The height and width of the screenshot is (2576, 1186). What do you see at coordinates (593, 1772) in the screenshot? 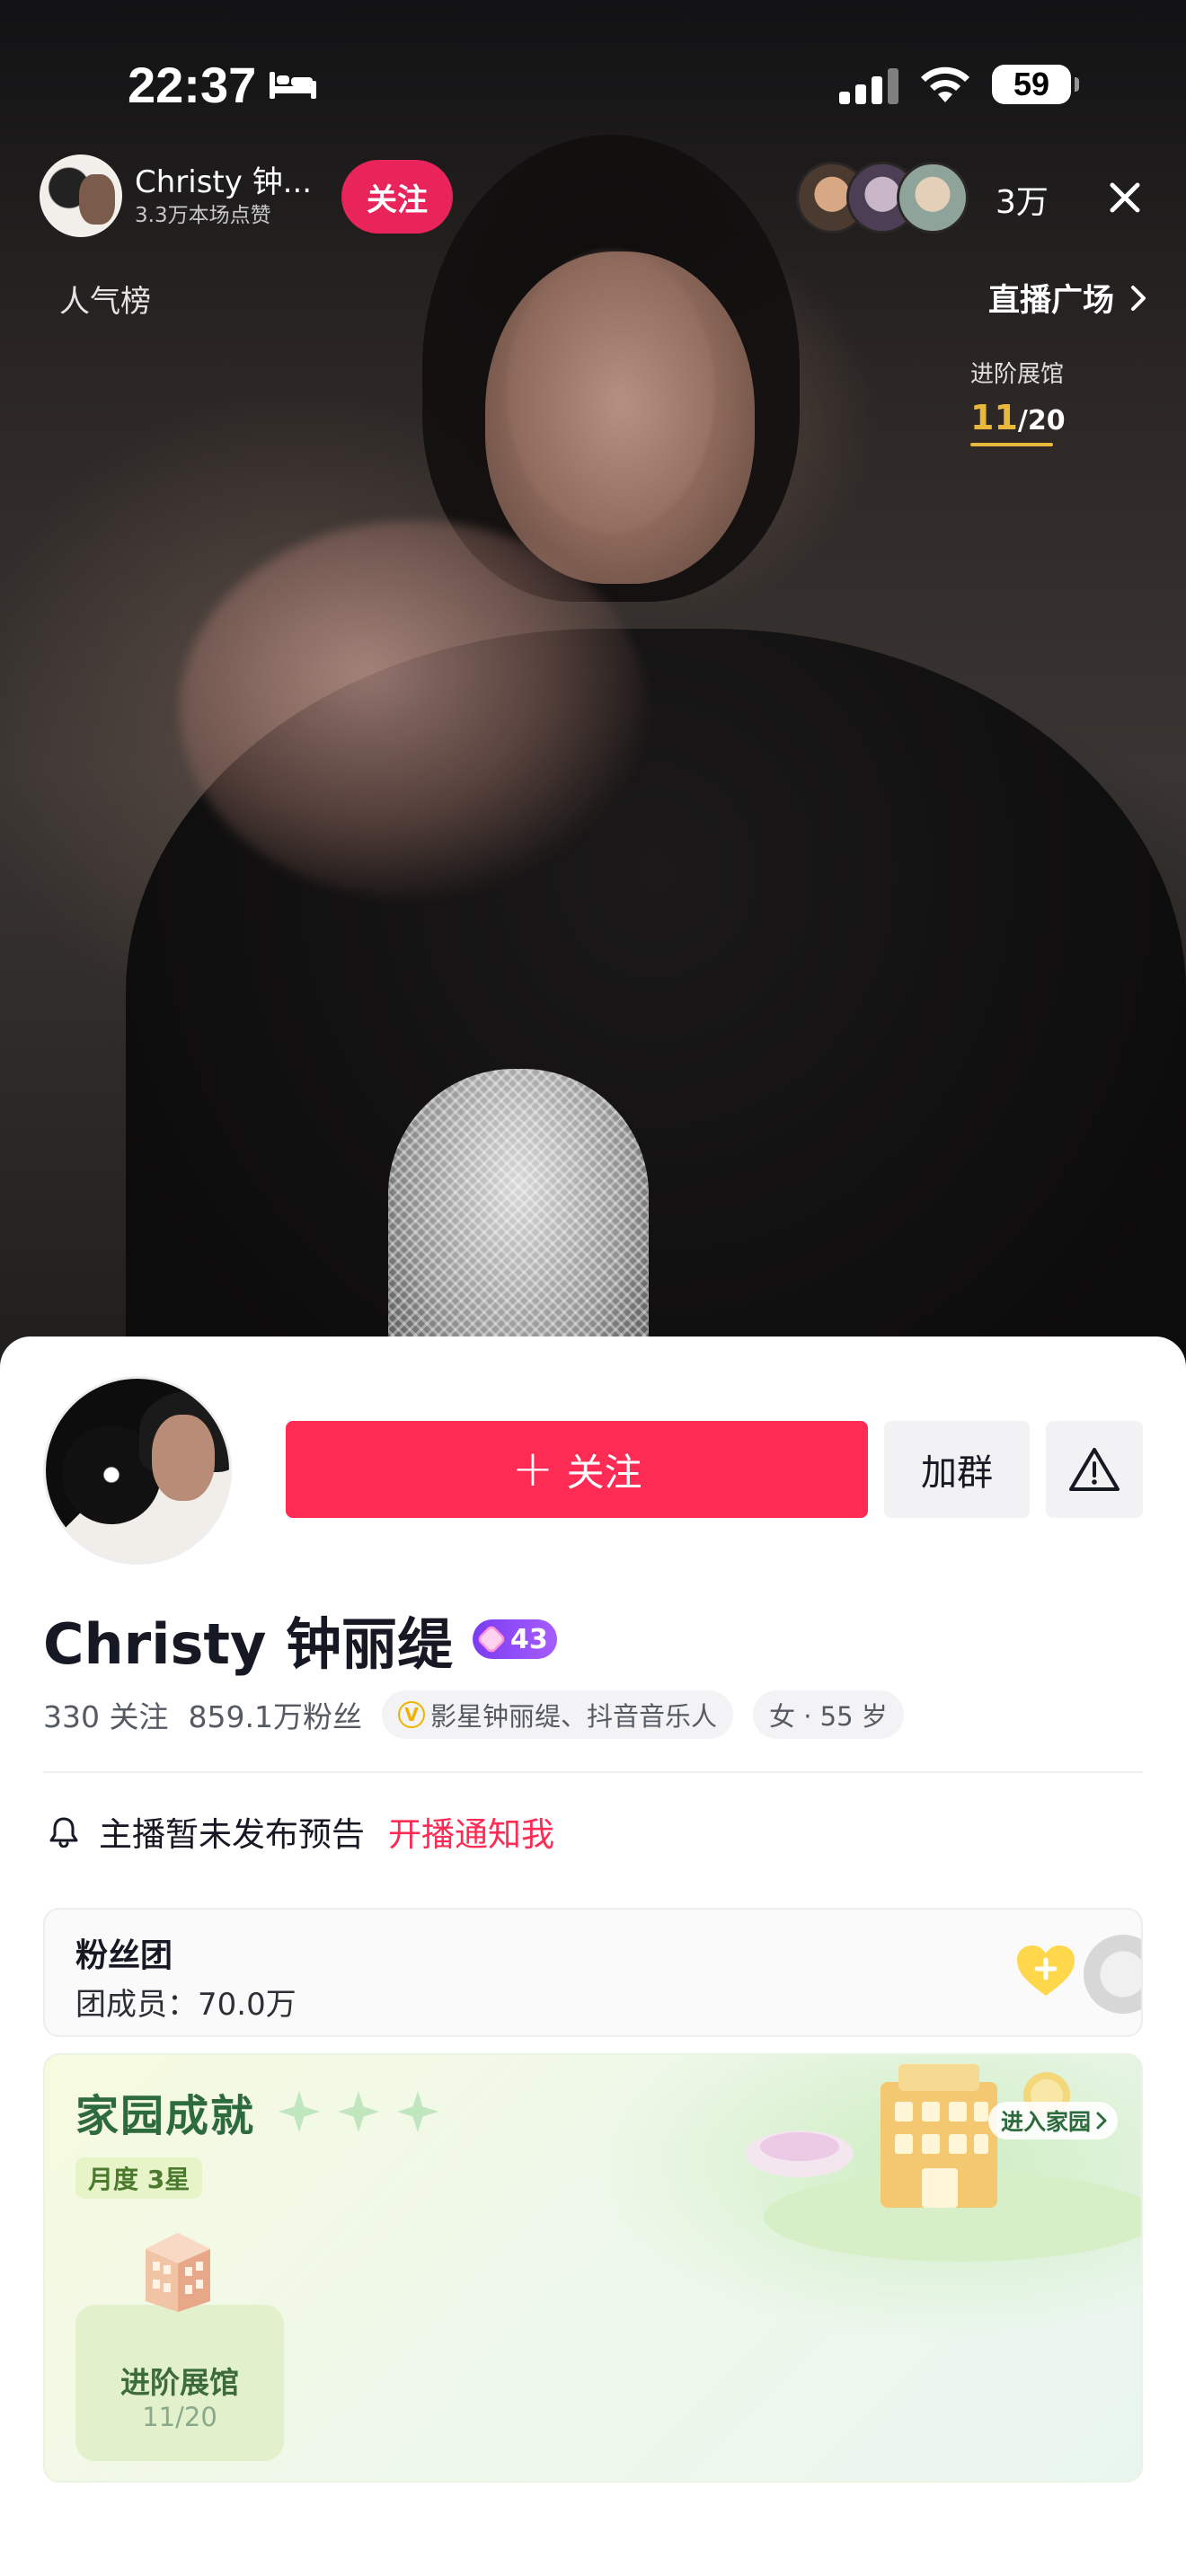
I see `divider` at bounding box center [593, 1772].